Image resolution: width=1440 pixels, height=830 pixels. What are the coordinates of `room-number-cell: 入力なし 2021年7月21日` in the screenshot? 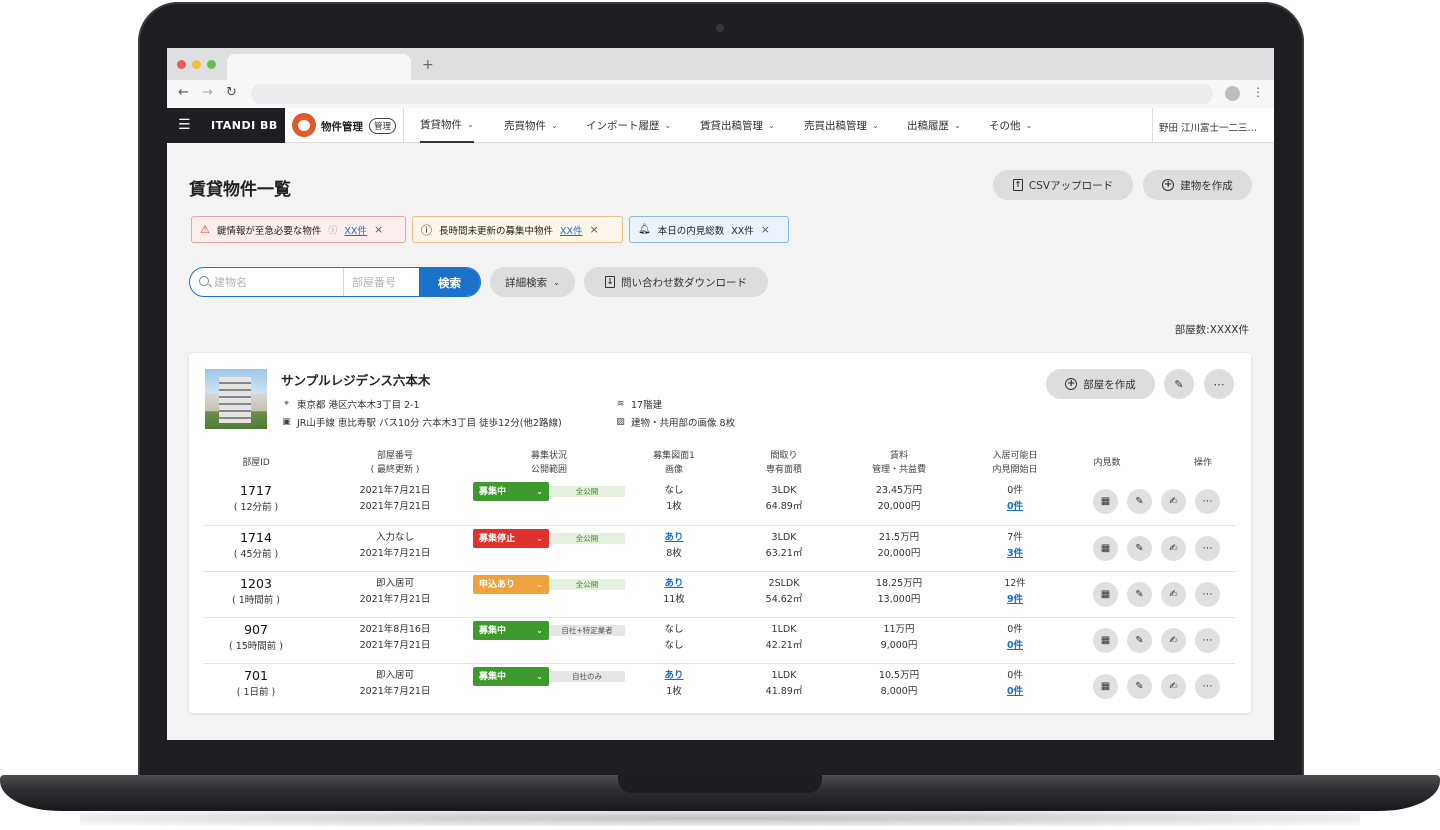 It's located at (395, 546).